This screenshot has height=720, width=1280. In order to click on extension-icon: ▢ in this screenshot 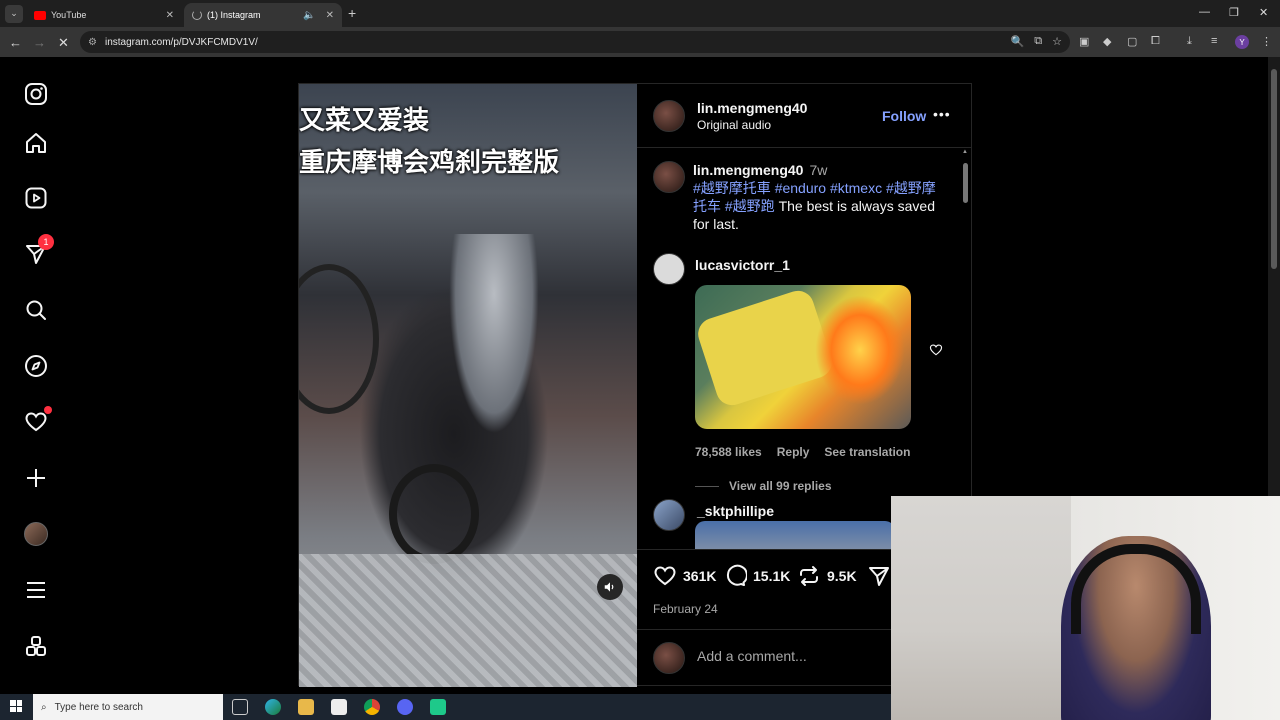, I will do `click(1132, 41)`.